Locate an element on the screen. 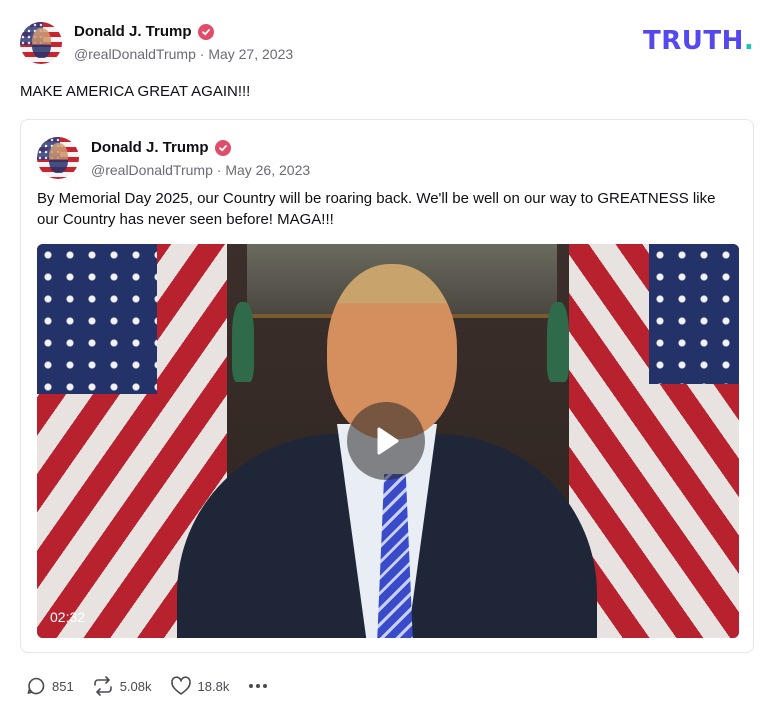 This screenshot has height=717, width=777. logo-text: TRUTH is located at coordinates (693, 41).